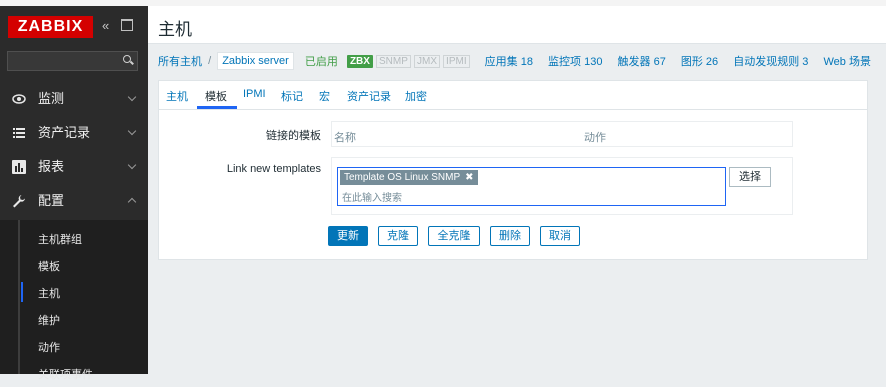 Image resolution: width=886 pixels, height=387 pixels. I want to click on tab-host: 主机, so click(177, 96).